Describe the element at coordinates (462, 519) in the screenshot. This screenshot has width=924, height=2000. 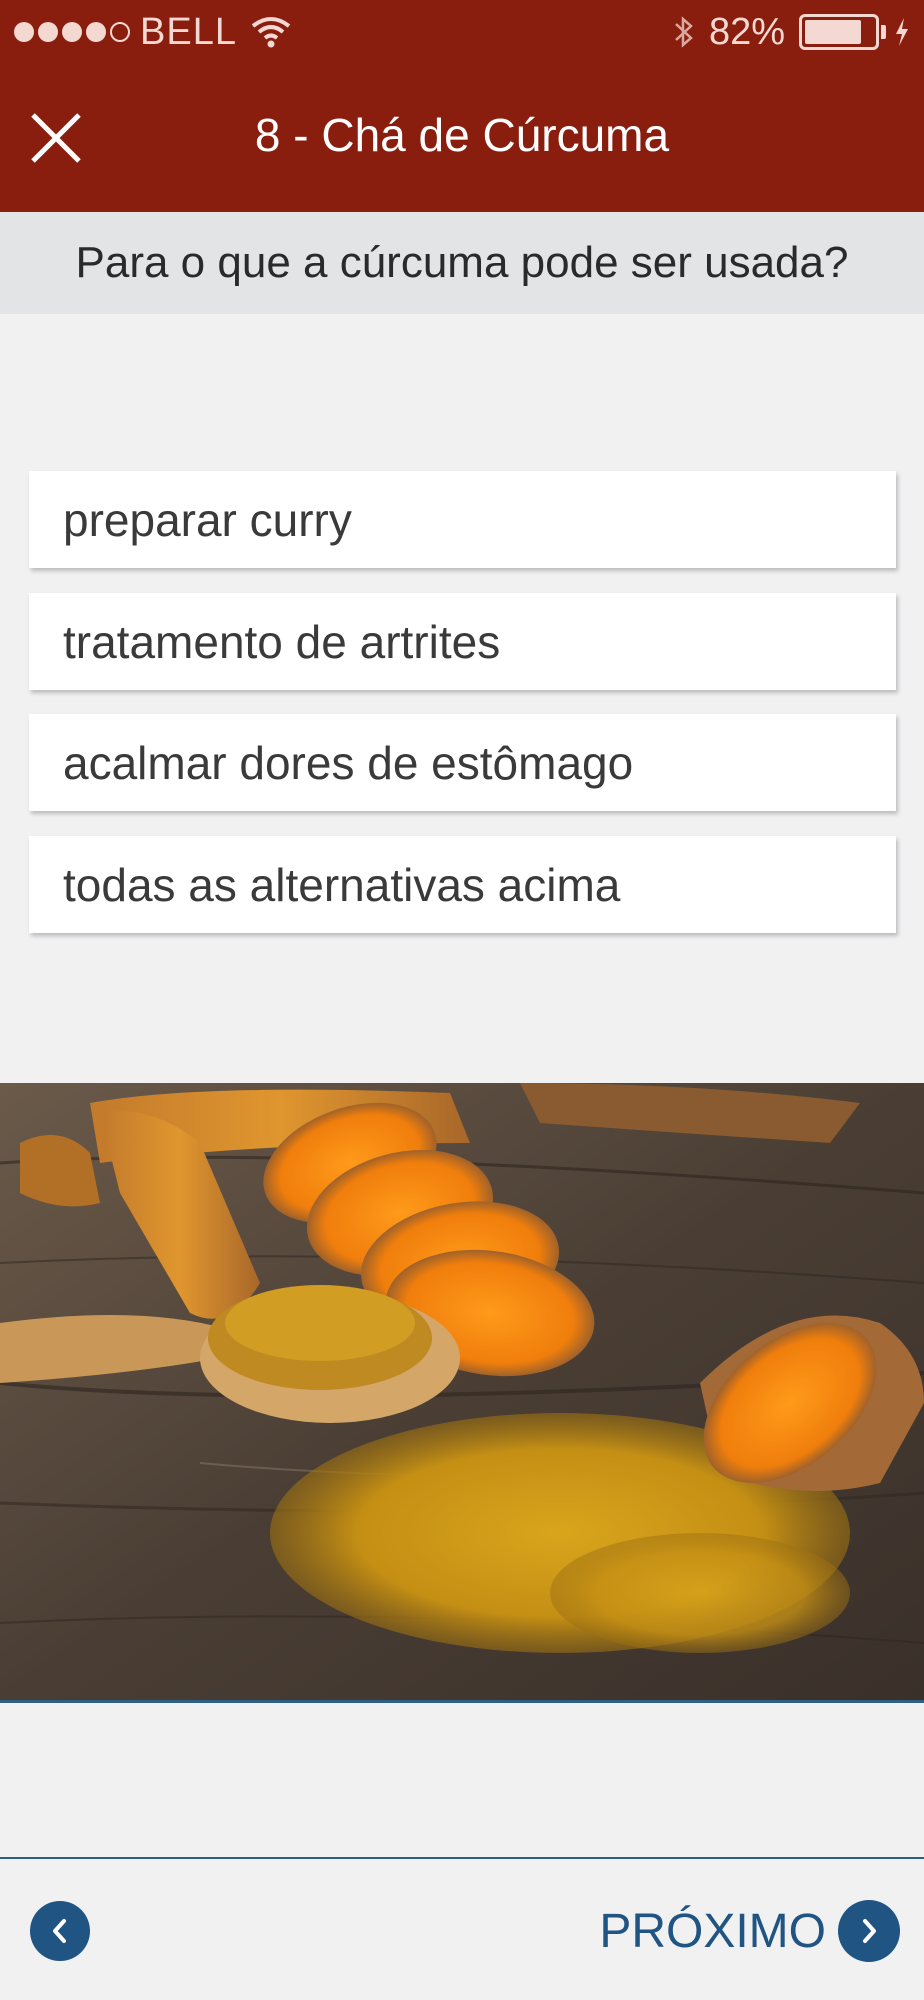
I see `answer-option: preparar curry` at that location.